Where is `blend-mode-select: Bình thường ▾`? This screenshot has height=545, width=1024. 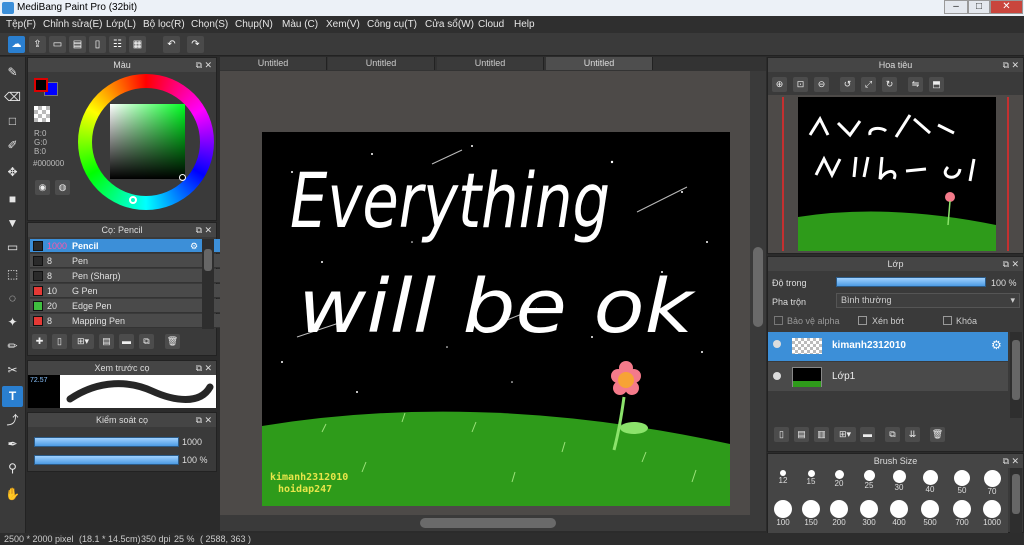 blend-mode-select: Bình thường ▾ is located at coordinates (928, 300).